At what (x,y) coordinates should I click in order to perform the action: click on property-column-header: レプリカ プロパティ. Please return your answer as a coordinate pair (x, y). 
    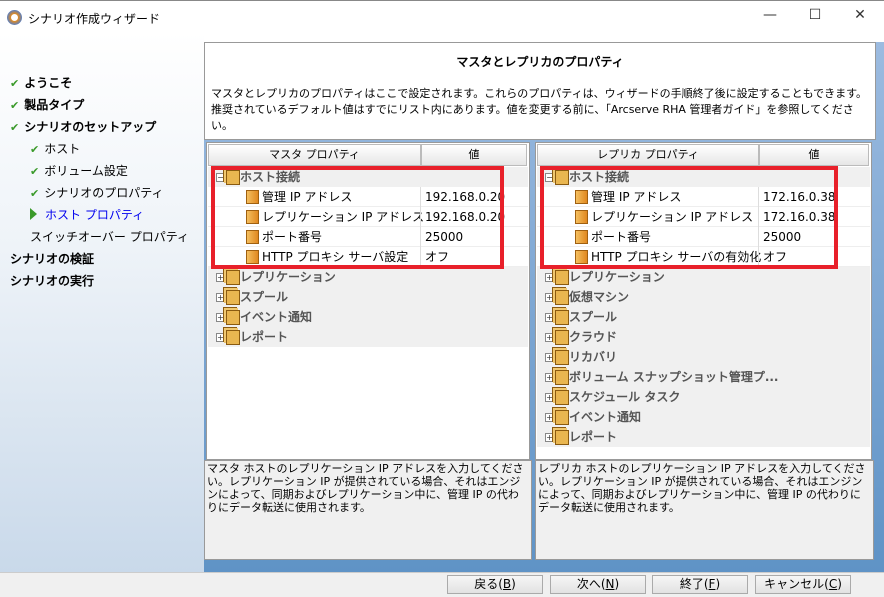
    Looking at the image, I should click on (648, 155).